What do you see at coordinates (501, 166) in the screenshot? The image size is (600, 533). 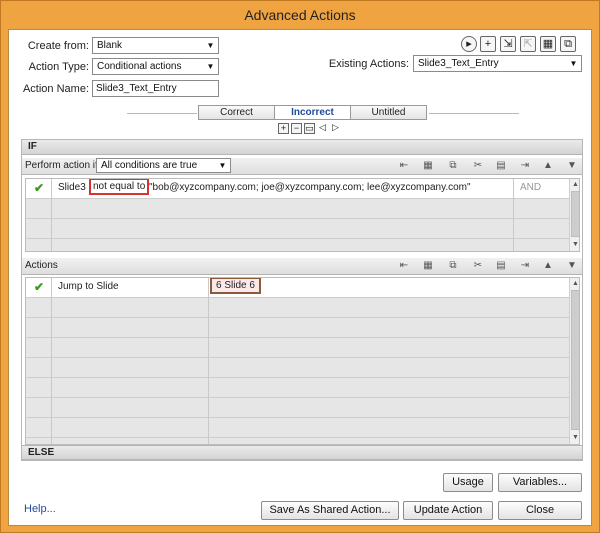 I see `paste-condition-icon: ▤` at bounding box center [501, 166].